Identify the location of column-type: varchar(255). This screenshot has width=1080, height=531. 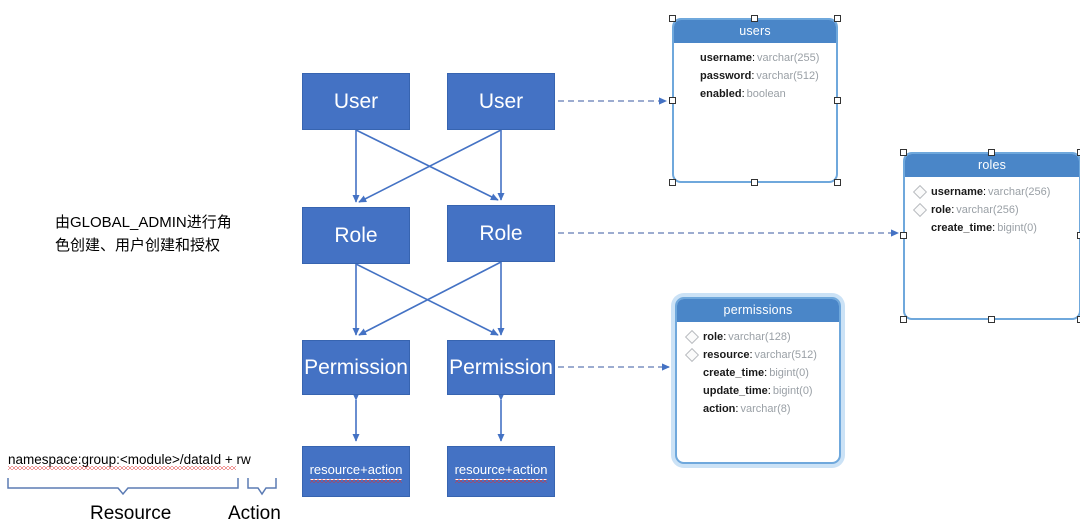
(788, 58).